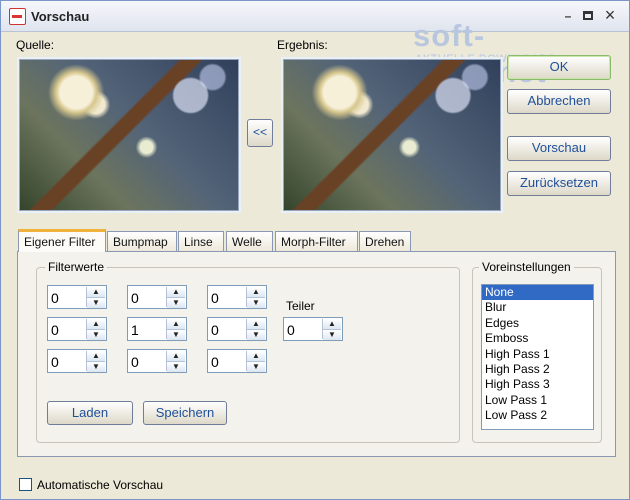 The width and height of the screenshot is (630, 500). Describe the element at coordinates (76, 267) in the screenshot. I see `filter-values-legend: Filterwerte` at that location.